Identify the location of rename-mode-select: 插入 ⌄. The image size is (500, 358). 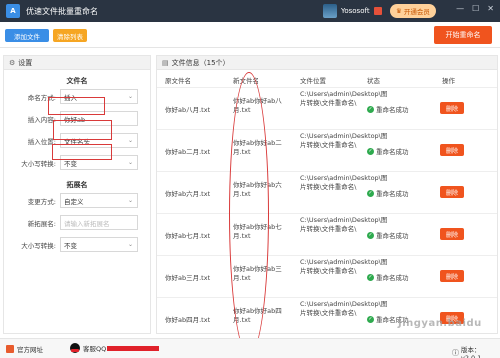
(99, 96).